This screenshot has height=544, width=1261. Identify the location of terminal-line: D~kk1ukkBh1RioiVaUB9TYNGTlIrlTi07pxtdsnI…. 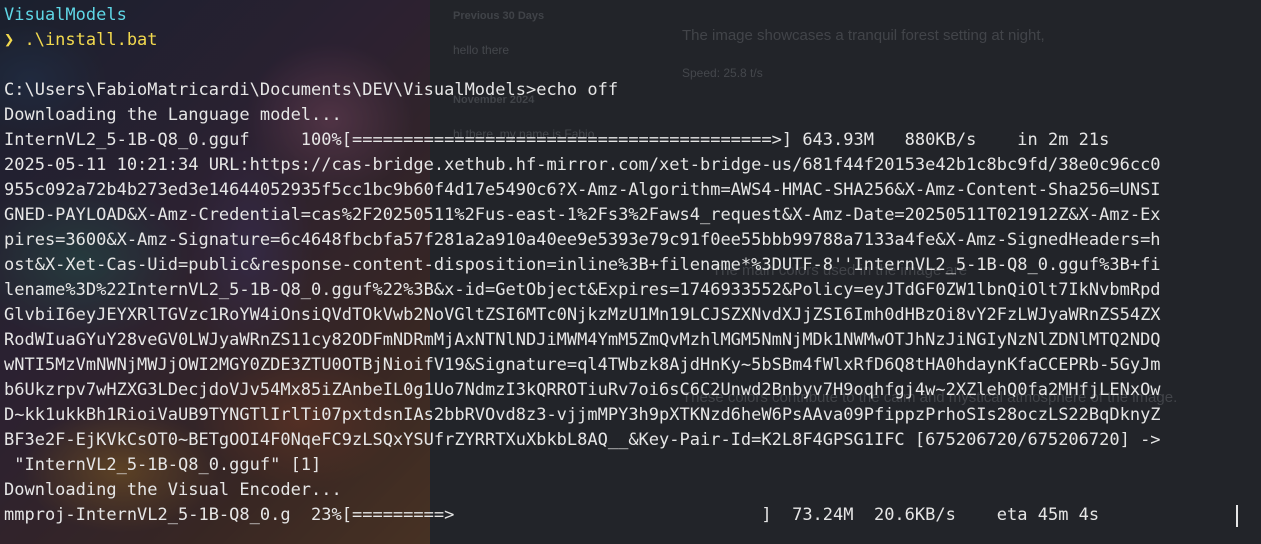
(582, 415).